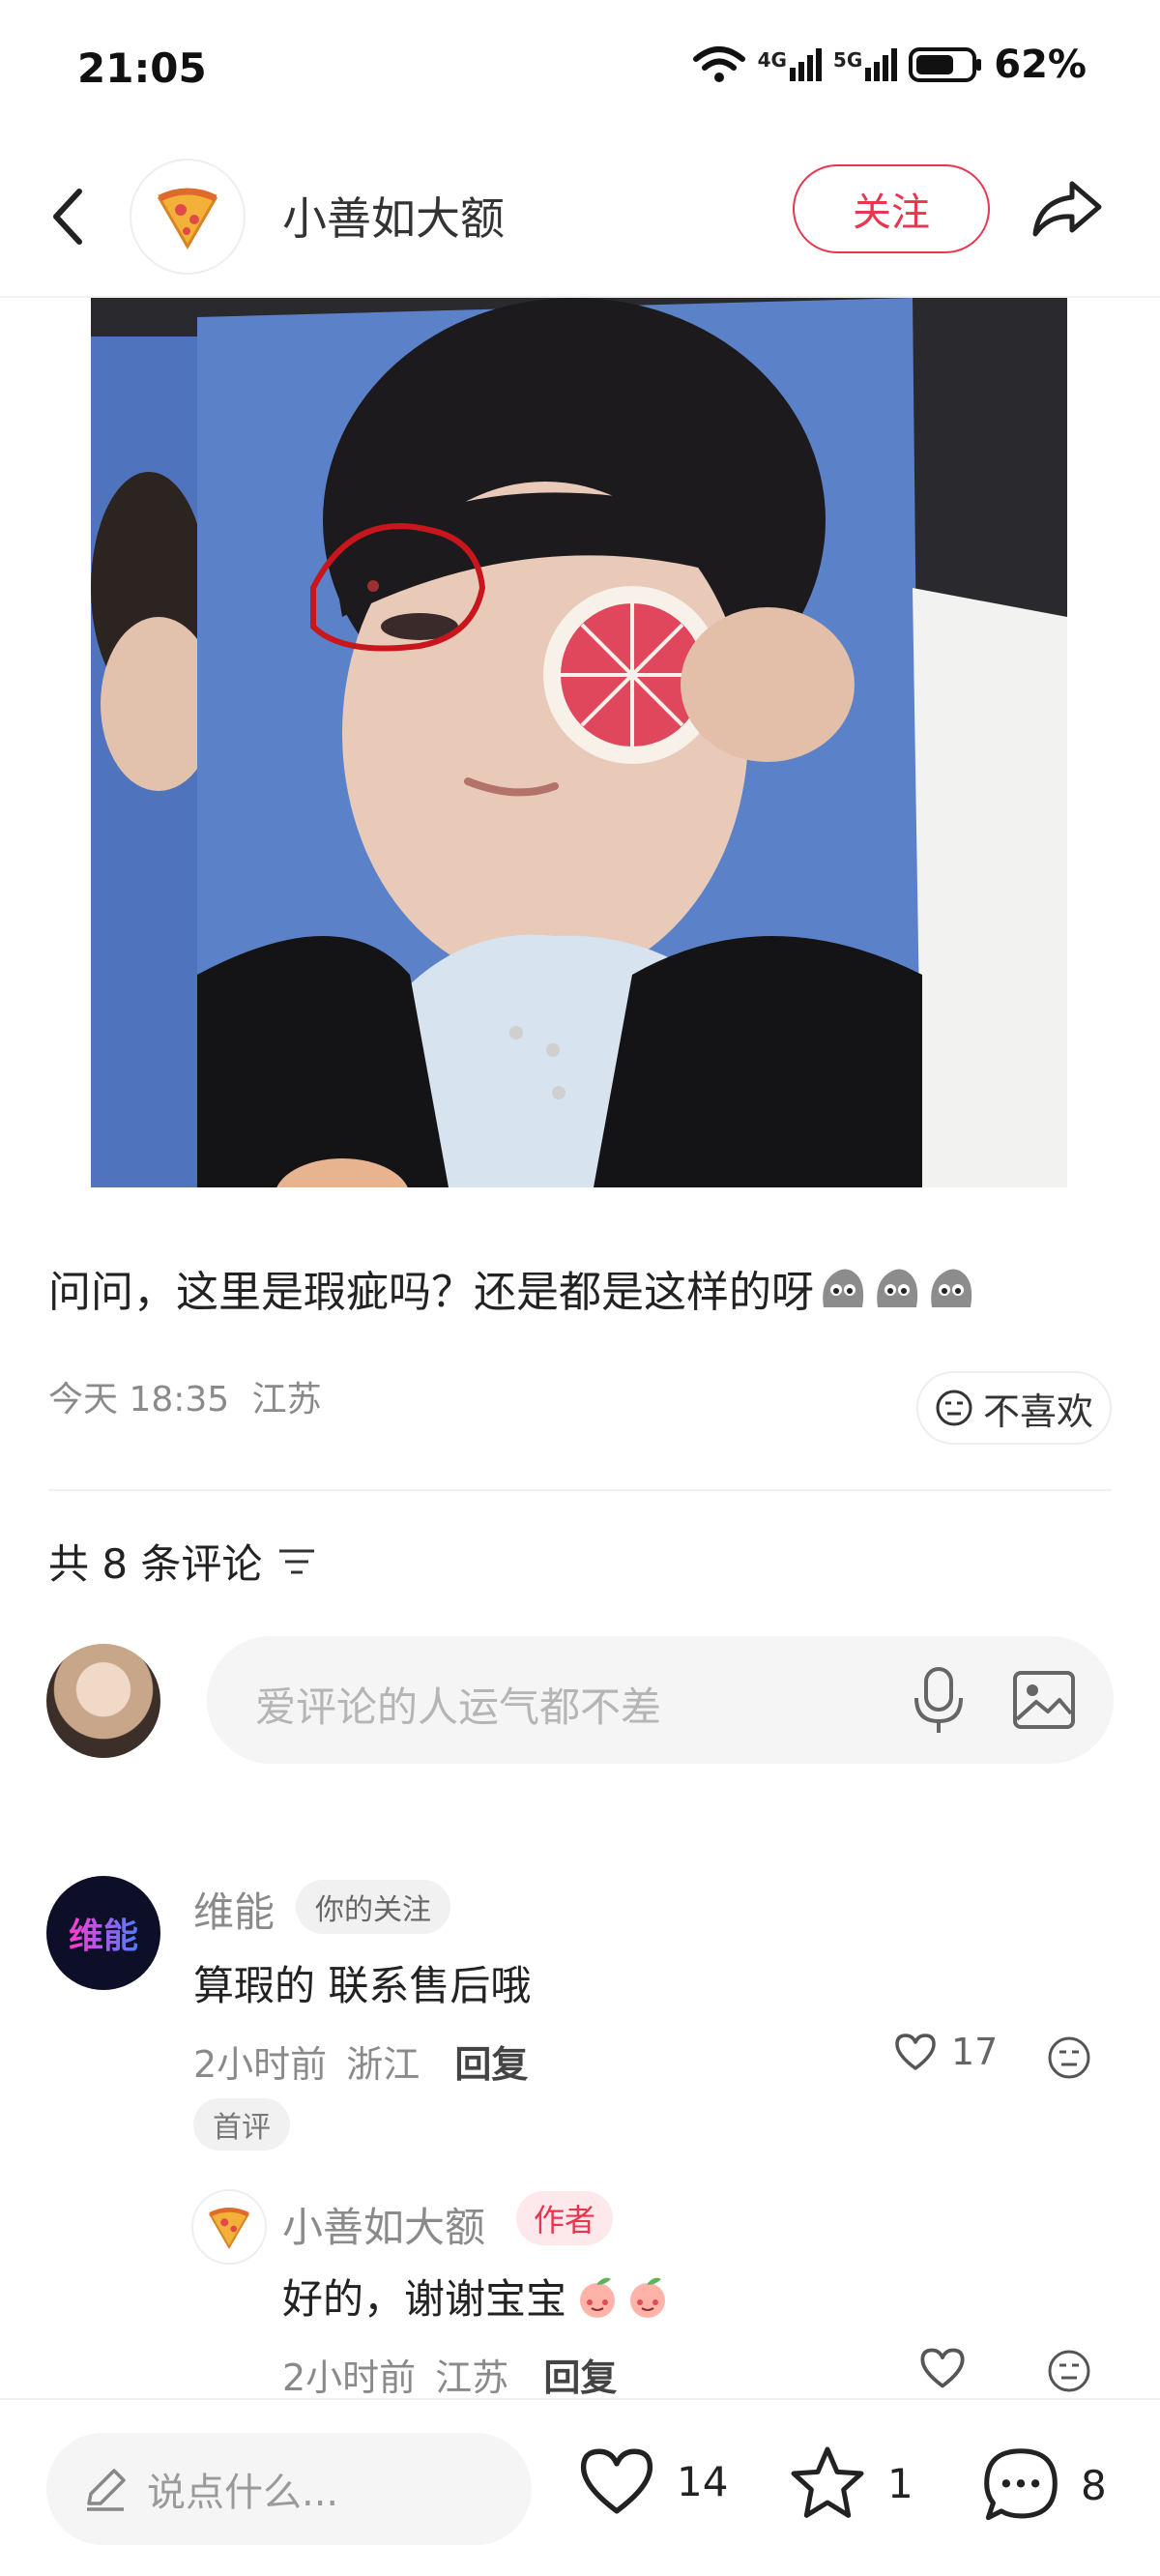 The image size is (1160, 2576). I want to click on post-text: 问问，这里是瑕疵吗？还是都是这样的呀, so click(512, 1288).